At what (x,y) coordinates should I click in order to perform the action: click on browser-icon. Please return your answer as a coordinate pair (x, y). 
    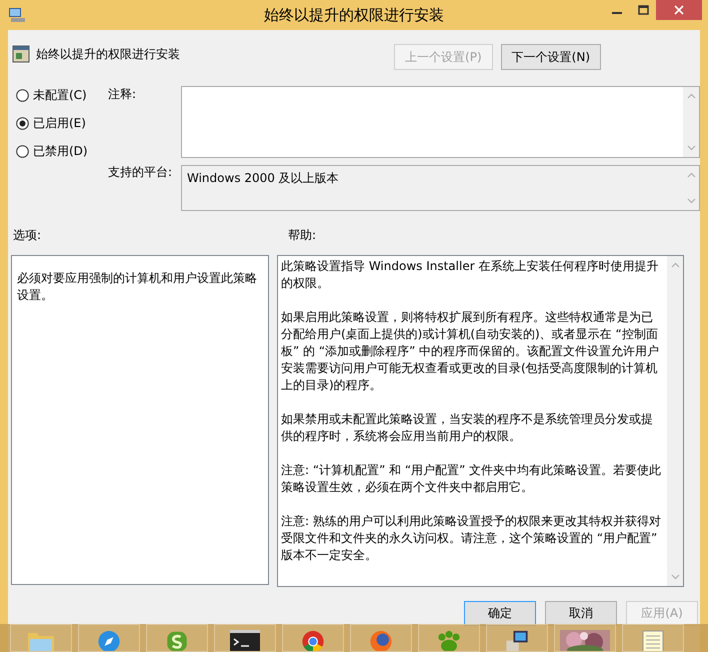
    Looking at the image, I should click on (313, 640).